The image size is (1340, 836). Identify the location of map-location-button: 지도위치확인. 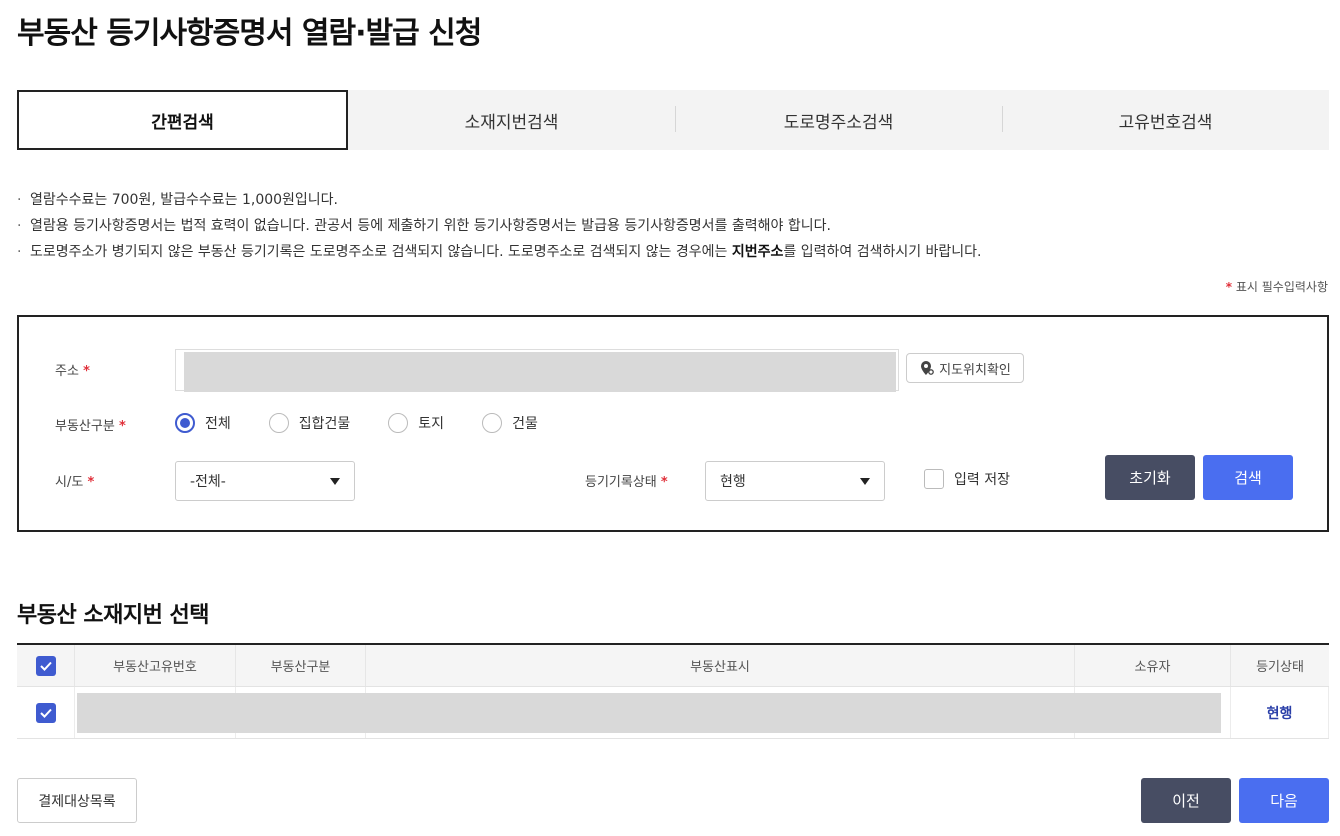
(965, 368).